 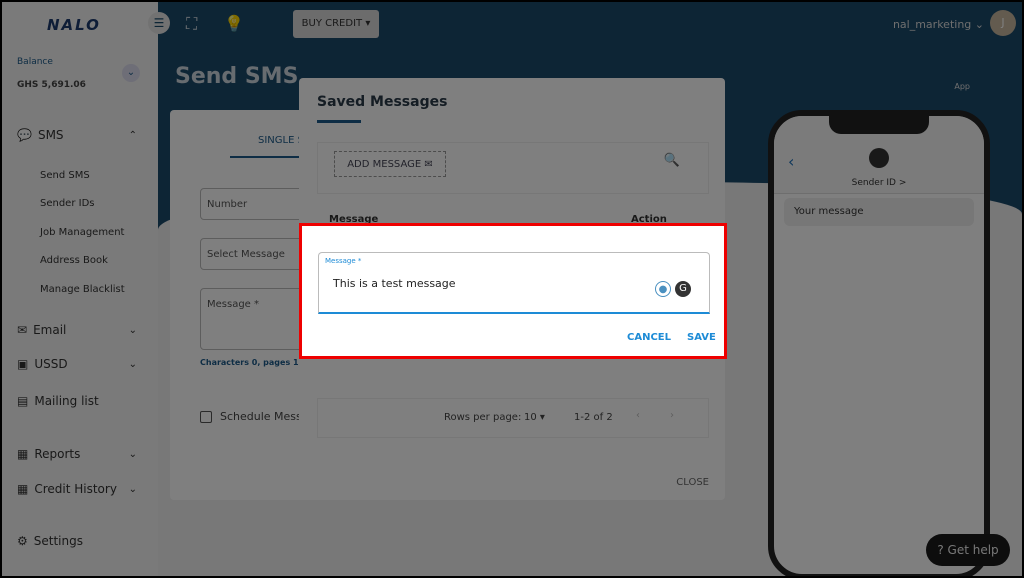 What do you see at coordinates (394, 283) in the screenshot?
I see `message-input-value: This is a test message` at bounding box center [394, 283].